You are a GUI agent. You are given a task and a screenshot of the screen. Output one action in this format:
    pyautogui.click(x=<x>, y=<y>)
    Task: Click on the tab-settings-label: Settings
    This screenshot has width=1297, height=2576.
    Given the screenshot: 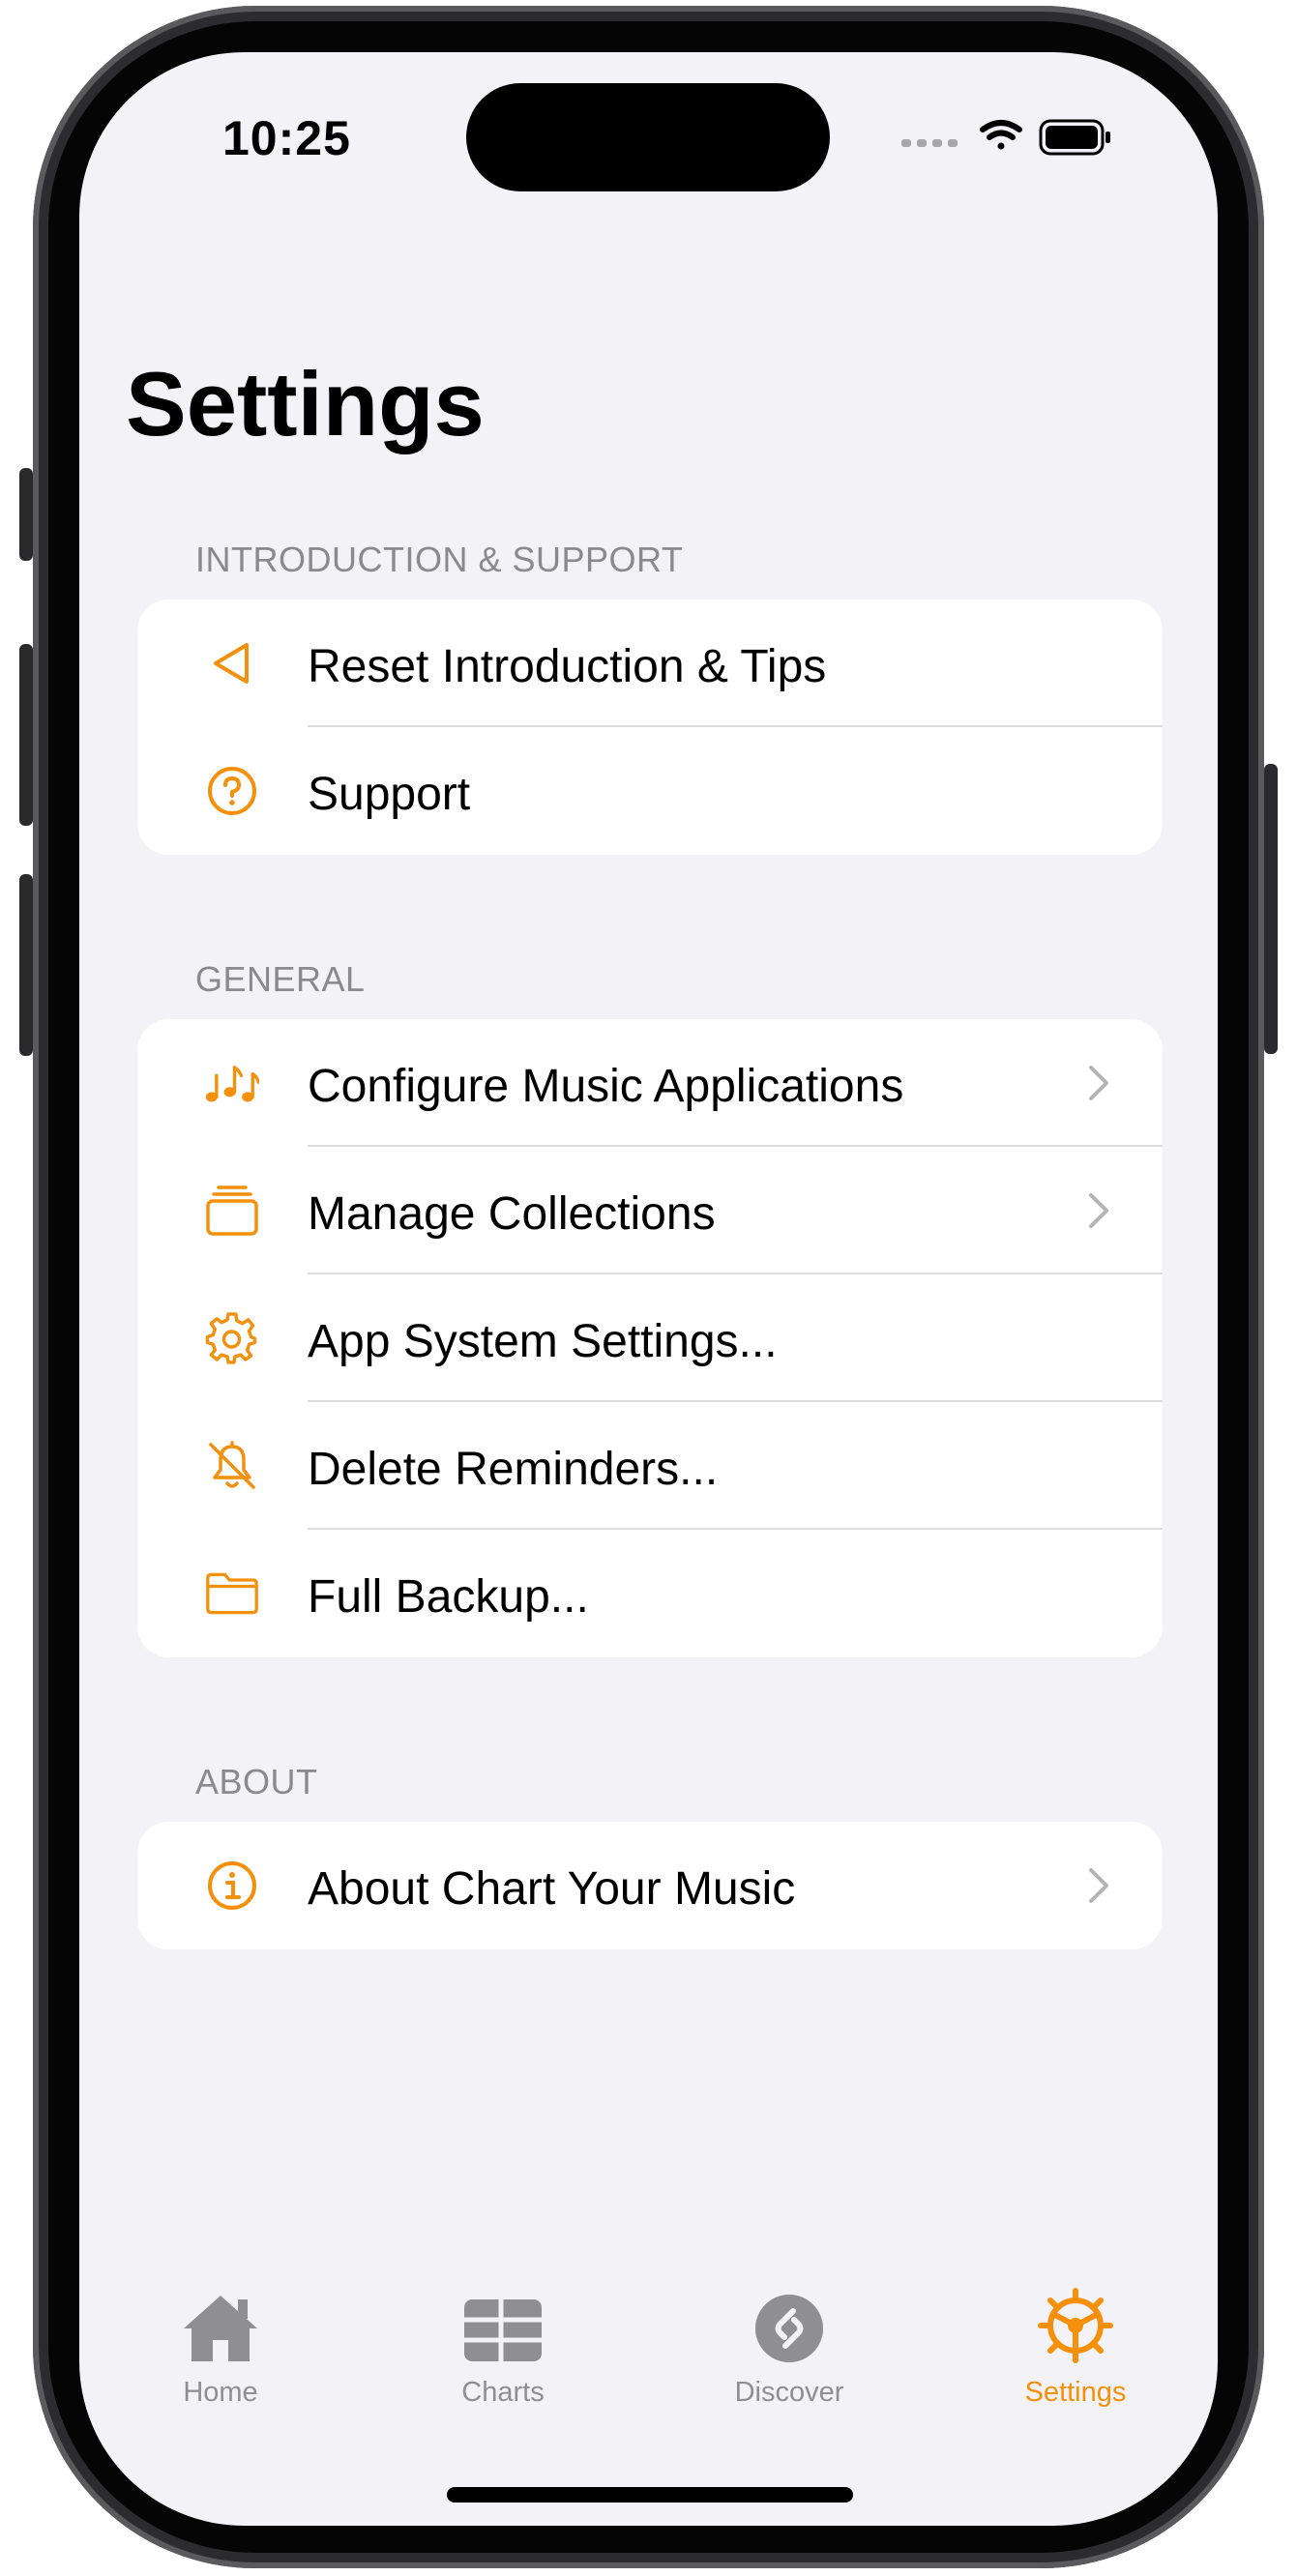 What is the action you would take?
    pyautogui.click(x=1076, y=2392)
    